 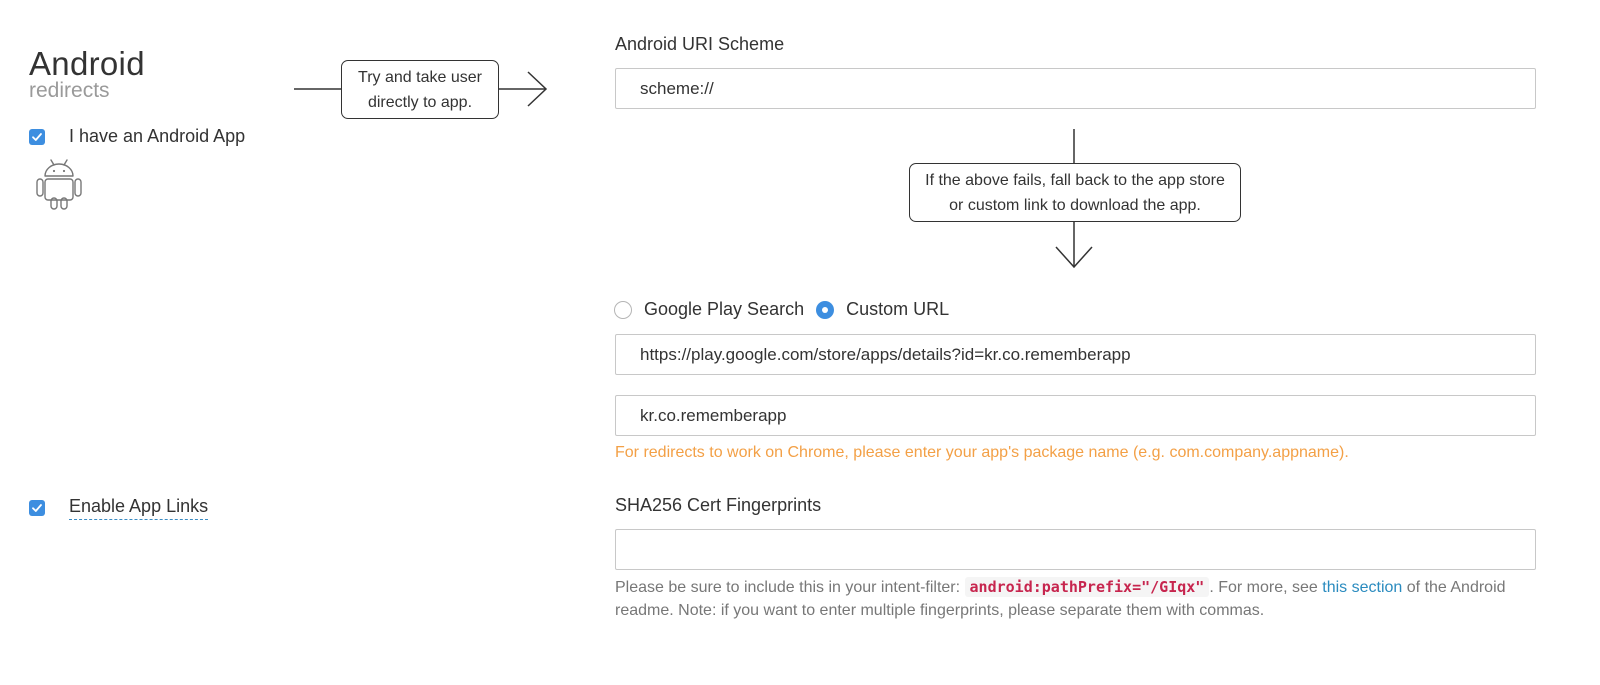 What do you see at coordinates (718, 505) in the screenshot?
I see `sha256-label: SHA256 Cert Fingerprints` at bounding box center [718, 505].